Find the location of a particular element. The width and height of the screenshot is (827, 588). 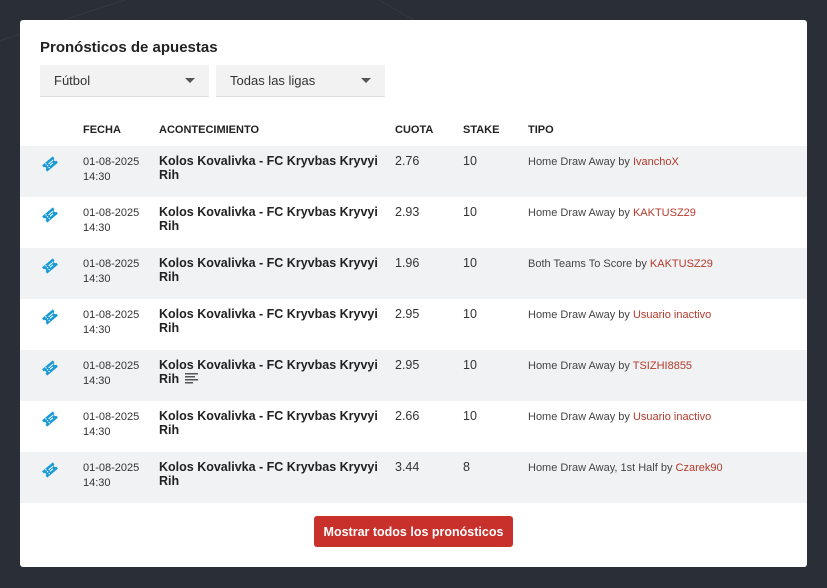

show-all-predictions-button: Mostrar todos los pronósticos is located at coordinates (413, 531).